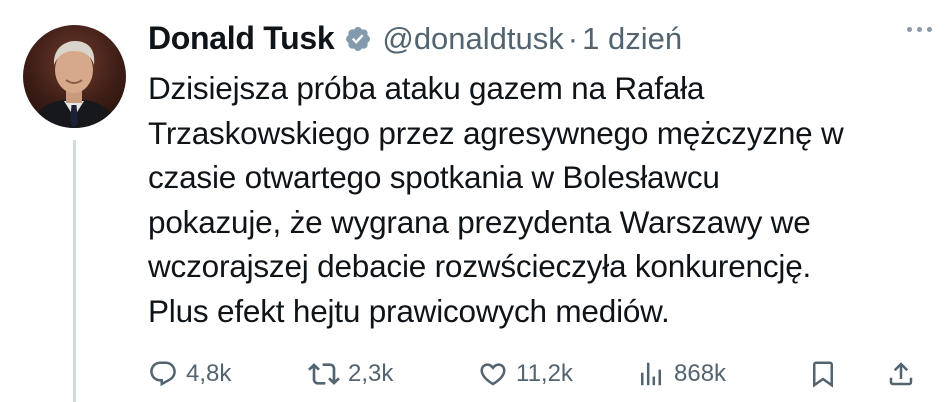  Describe the element at coordinates (209, 373) in the screenshot. I see `reply-count: 4,8k` at that location.